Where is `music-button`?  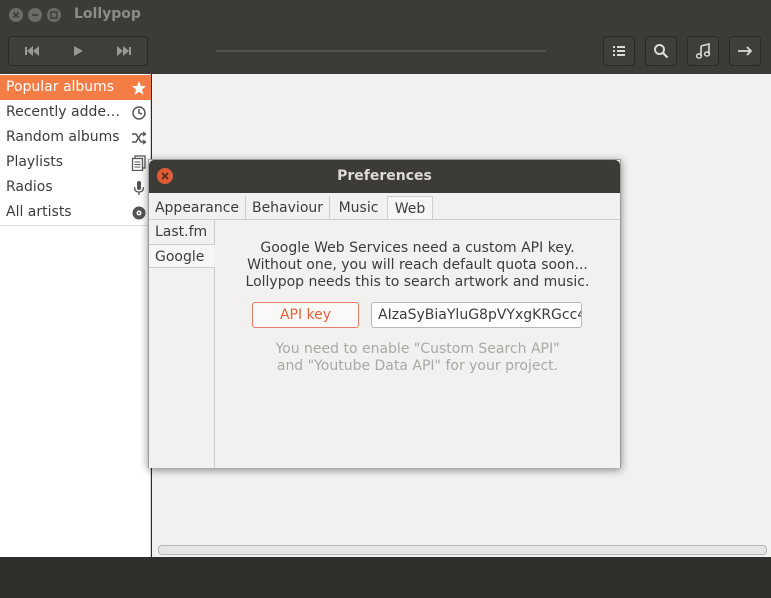
music-button is located at coordinates (703, 51).